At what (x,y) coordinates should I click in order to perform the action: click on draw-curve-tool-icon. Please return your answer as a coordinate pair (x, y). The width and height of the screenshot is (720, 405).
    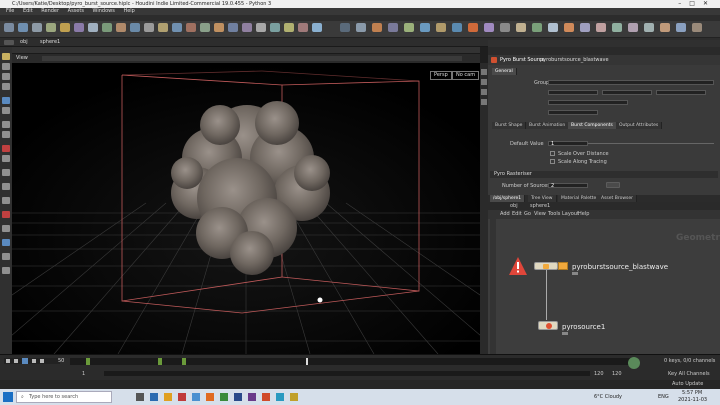
    Looking at the image, I should click on (135, 27).